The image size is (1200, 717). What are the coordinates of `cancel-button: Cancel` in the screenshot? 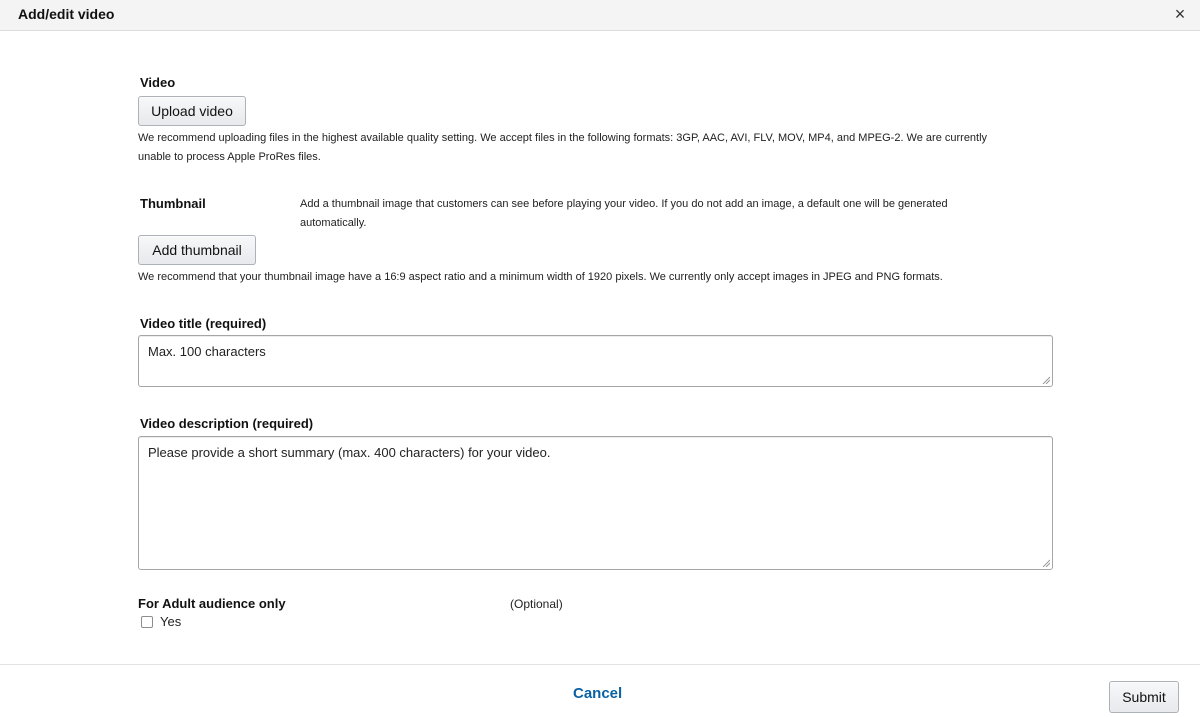 It's located at (597, 693).